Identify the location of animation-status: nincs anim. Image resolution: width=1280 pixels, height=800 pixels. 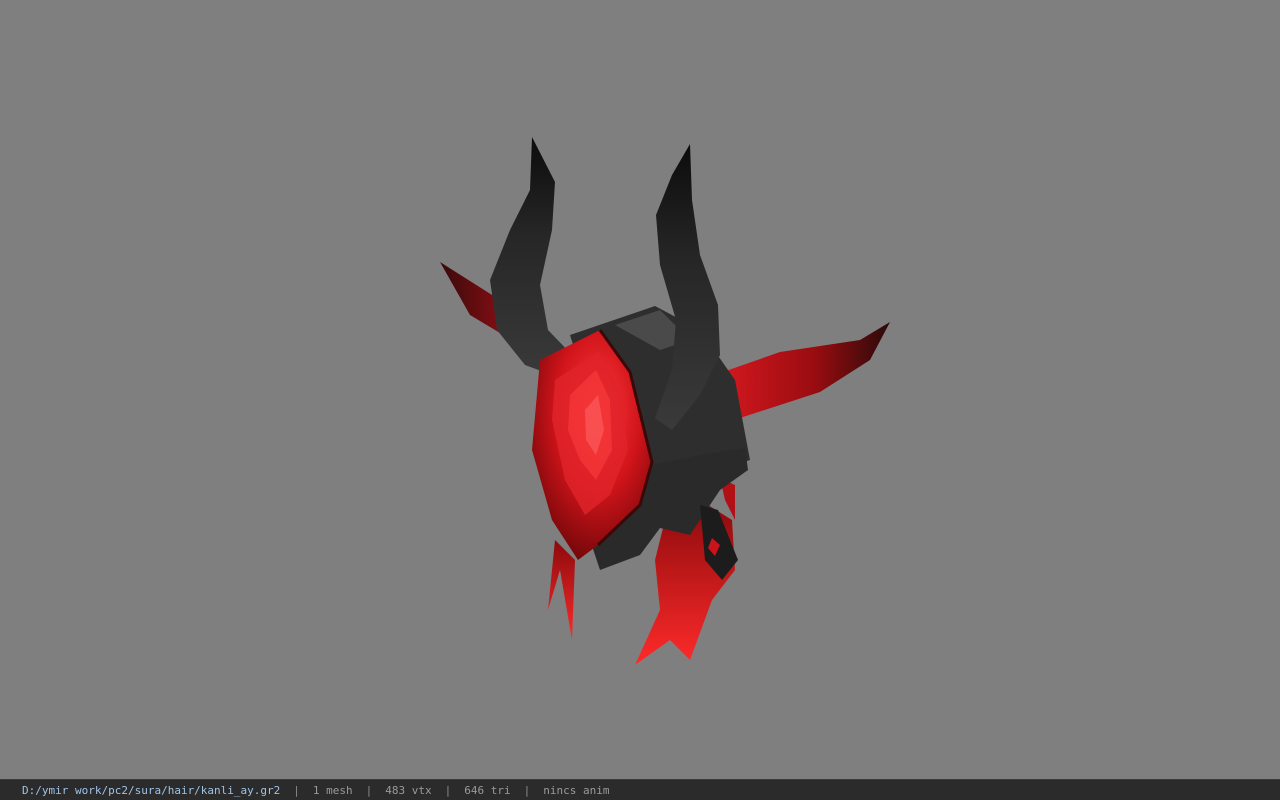
(576, 790).